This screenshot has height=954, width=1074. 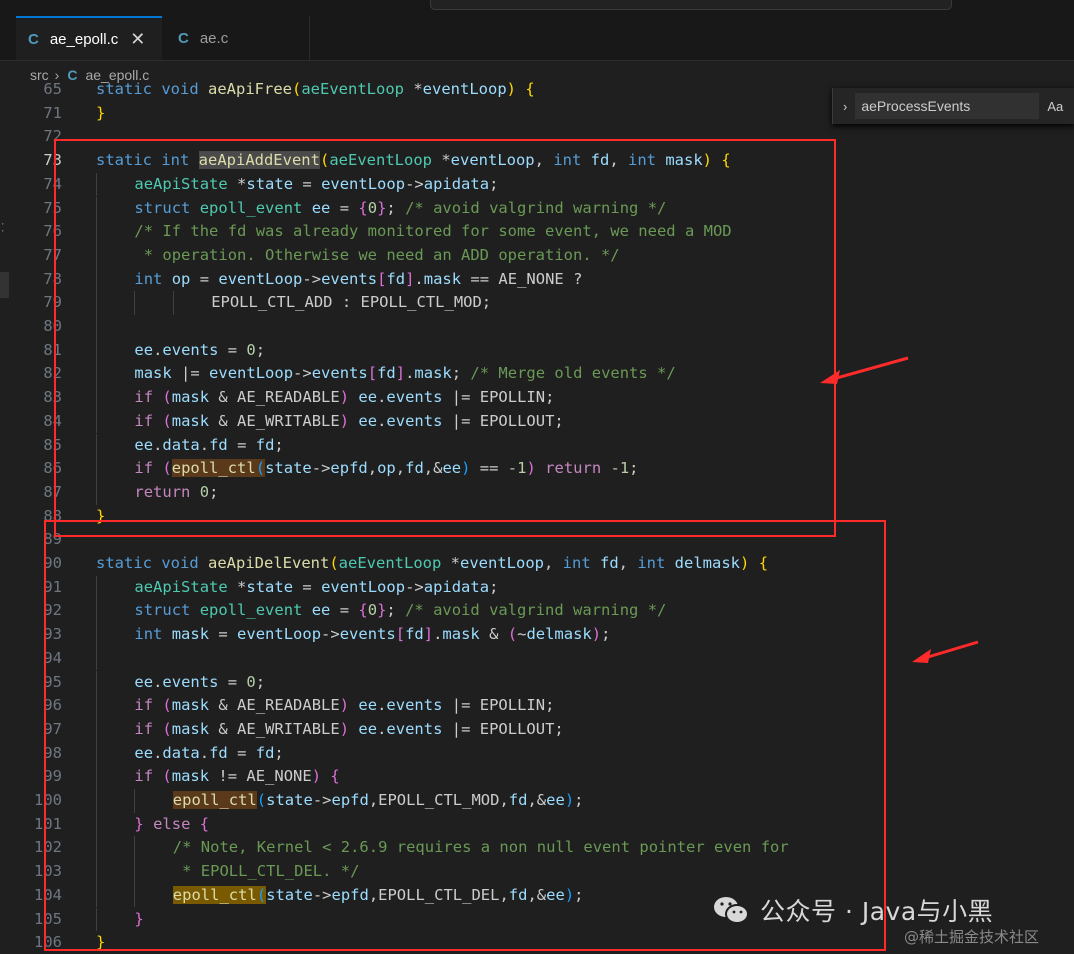 I want to click on watermark: 公众号 · Java与小黑, so click(x=852, y=910).